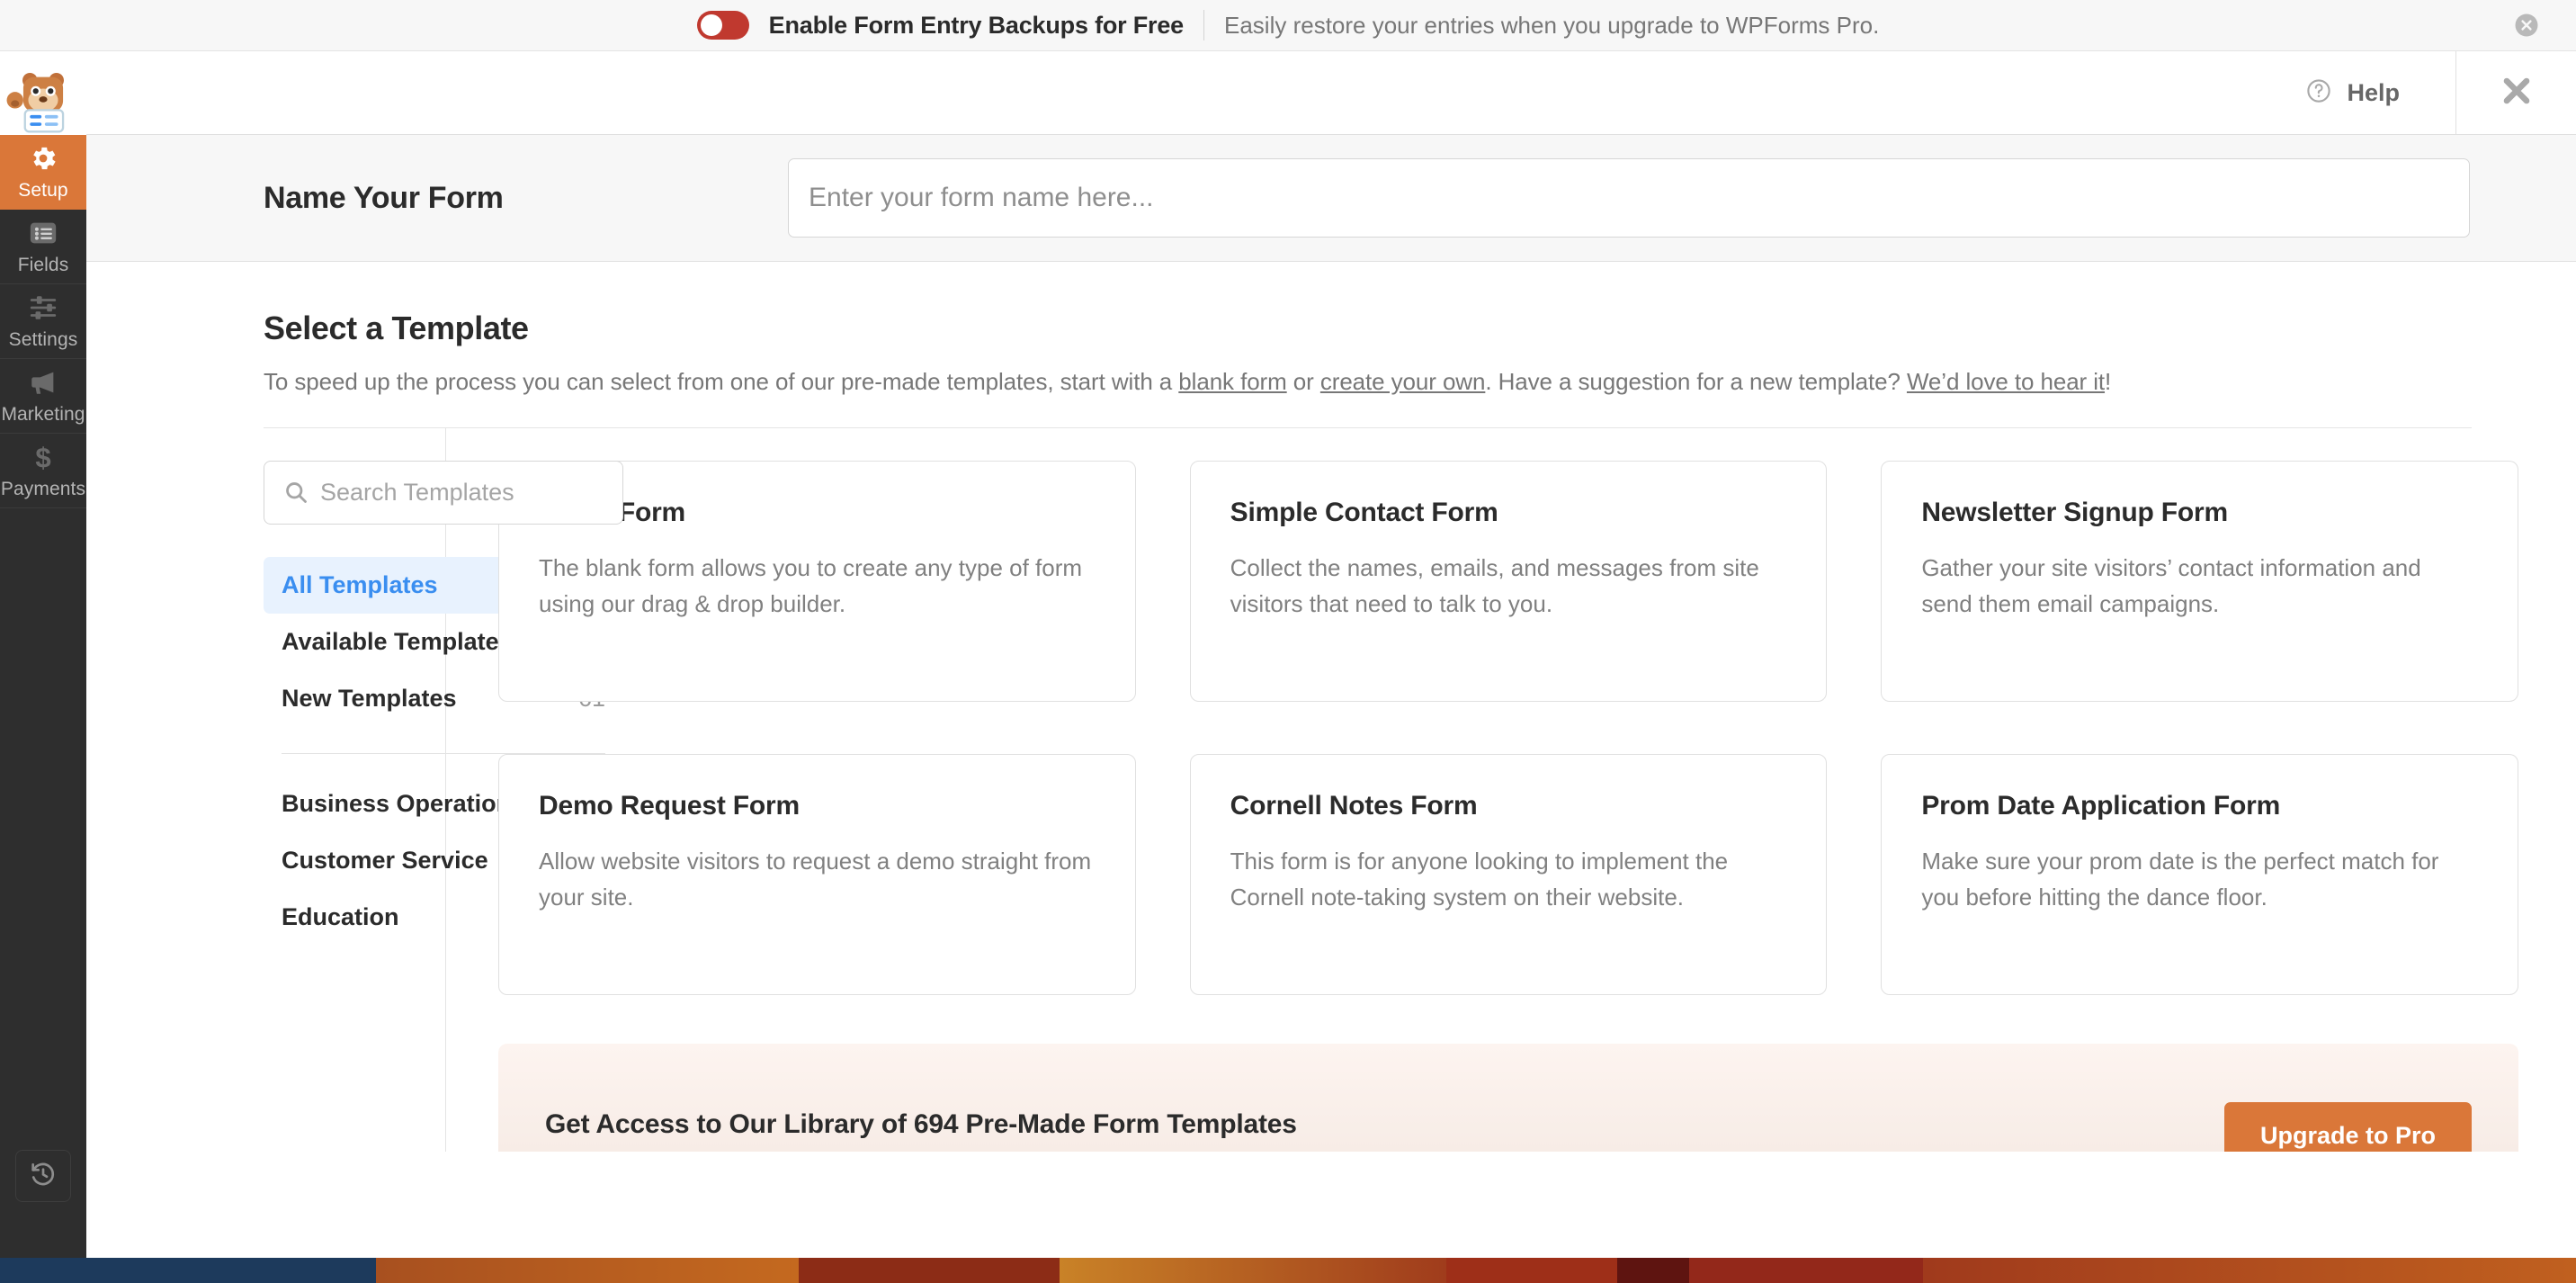 The height and width of the screenshot is (1283, 2576). What do you see at coordinates (340, 916) in the screenshot?
I see `category-label: Education` at bounding box center [340, 916].